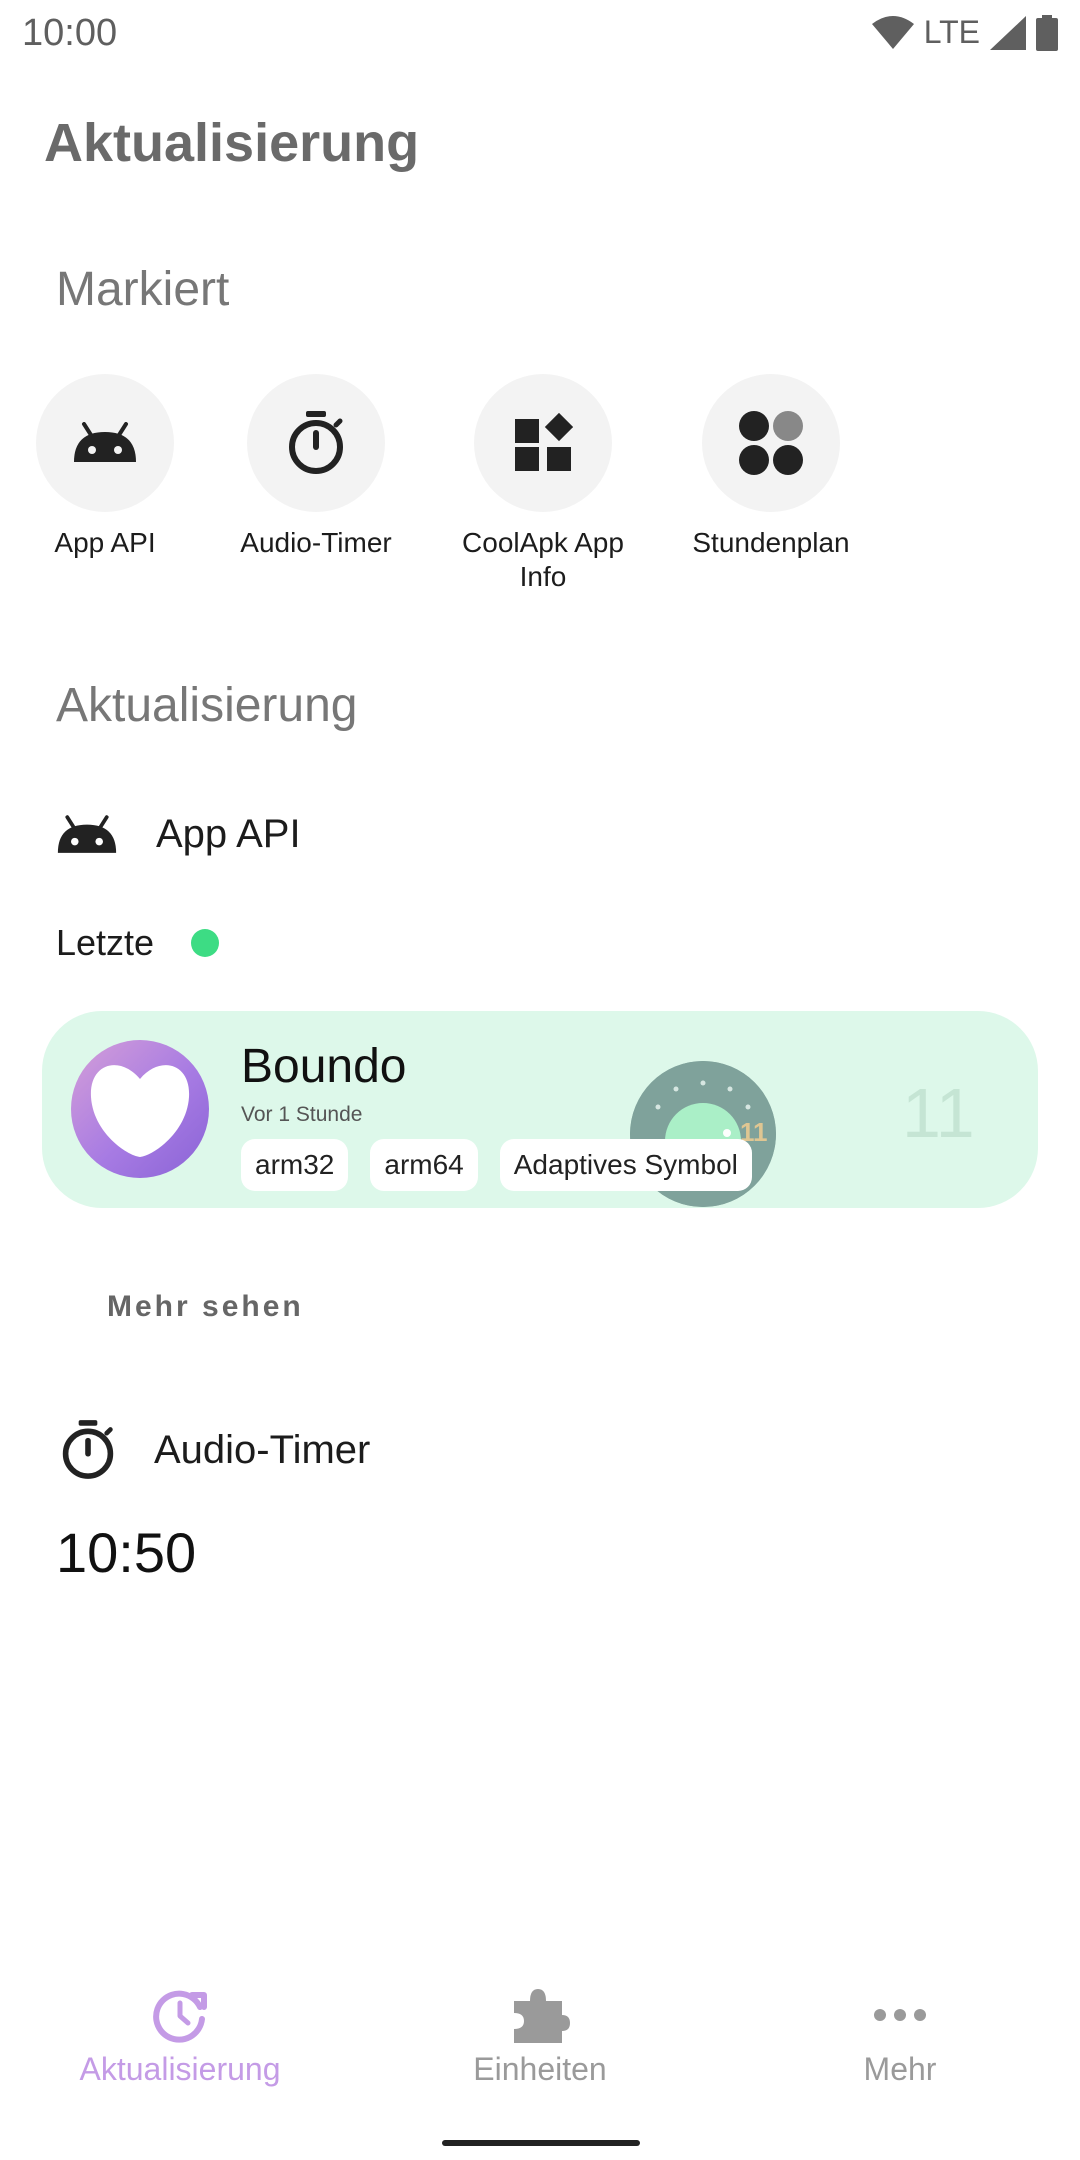 Image resolution: width=1080 pixels, height=2160 pixels. I want to click on update-icon, so click(180, 2016).